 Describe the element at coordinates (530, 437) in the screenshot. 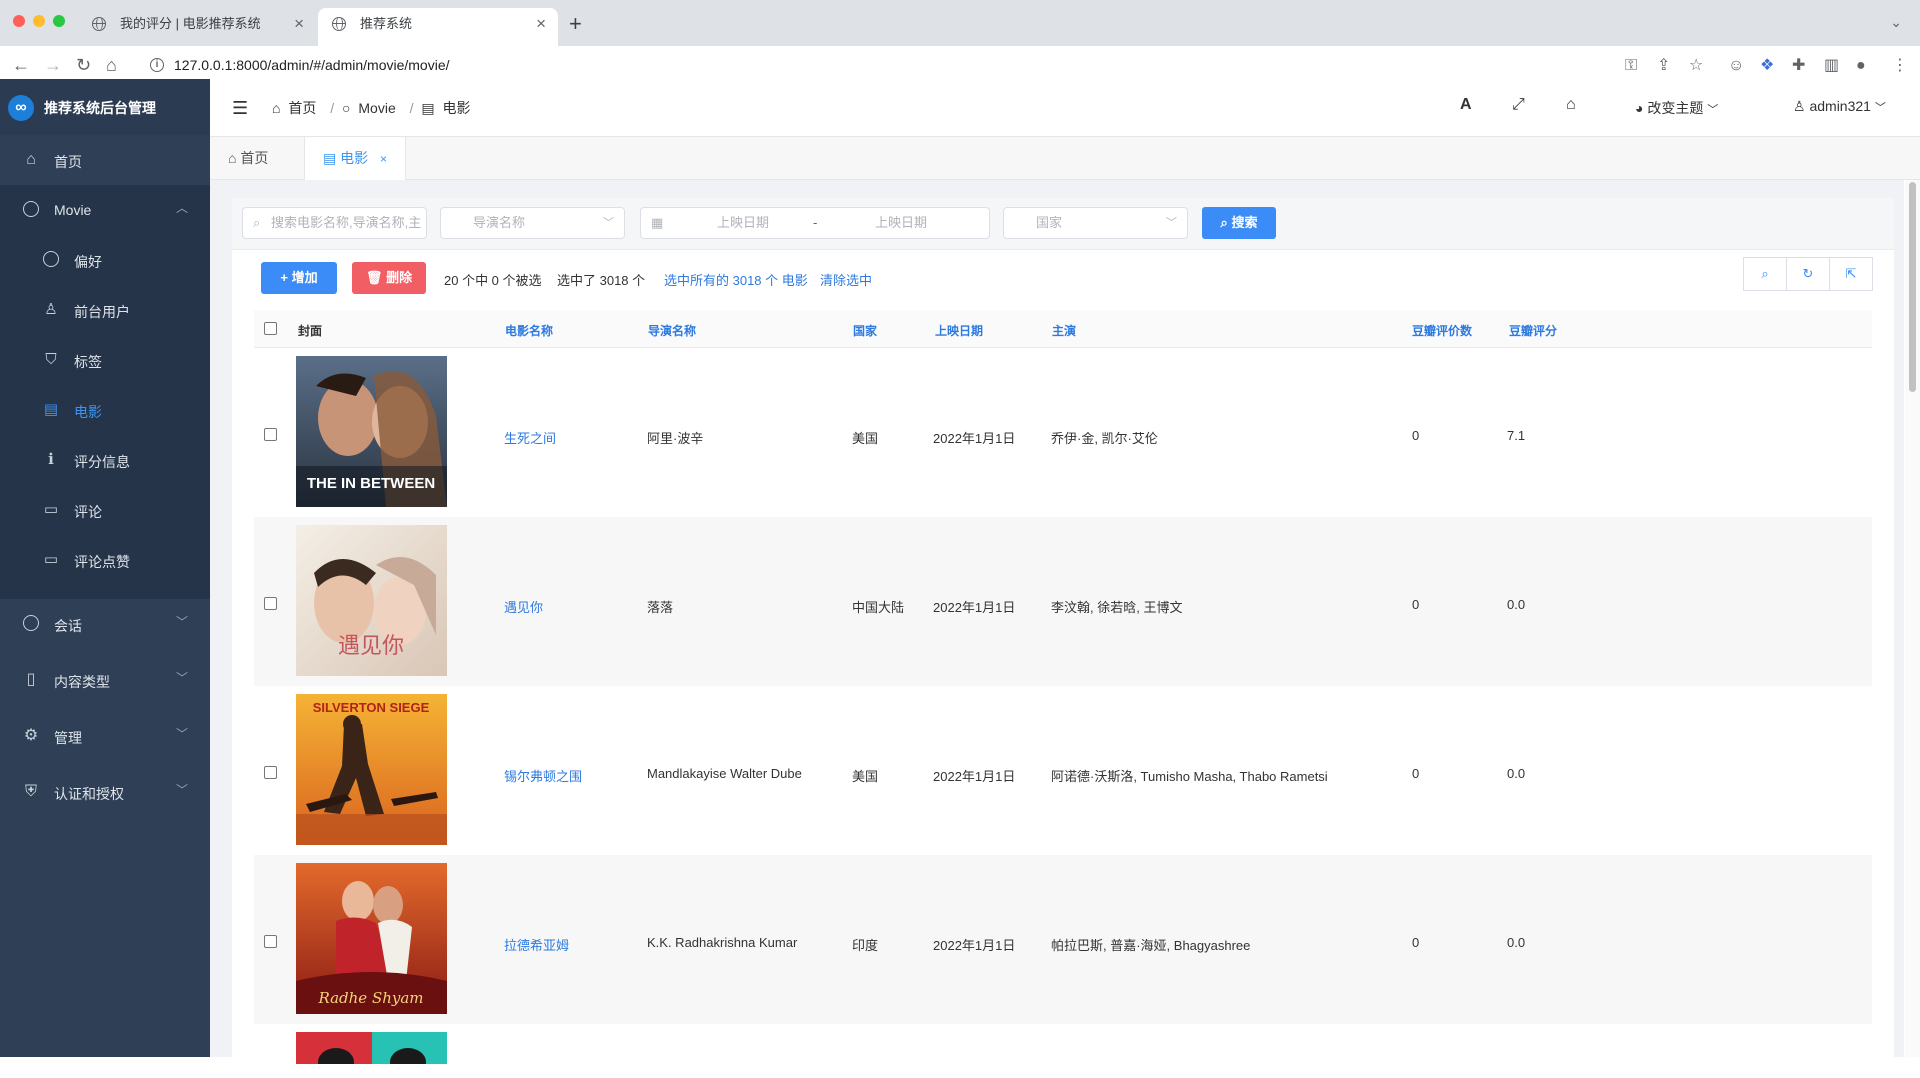

I see `movie-name-link: 生死之间` at that location.